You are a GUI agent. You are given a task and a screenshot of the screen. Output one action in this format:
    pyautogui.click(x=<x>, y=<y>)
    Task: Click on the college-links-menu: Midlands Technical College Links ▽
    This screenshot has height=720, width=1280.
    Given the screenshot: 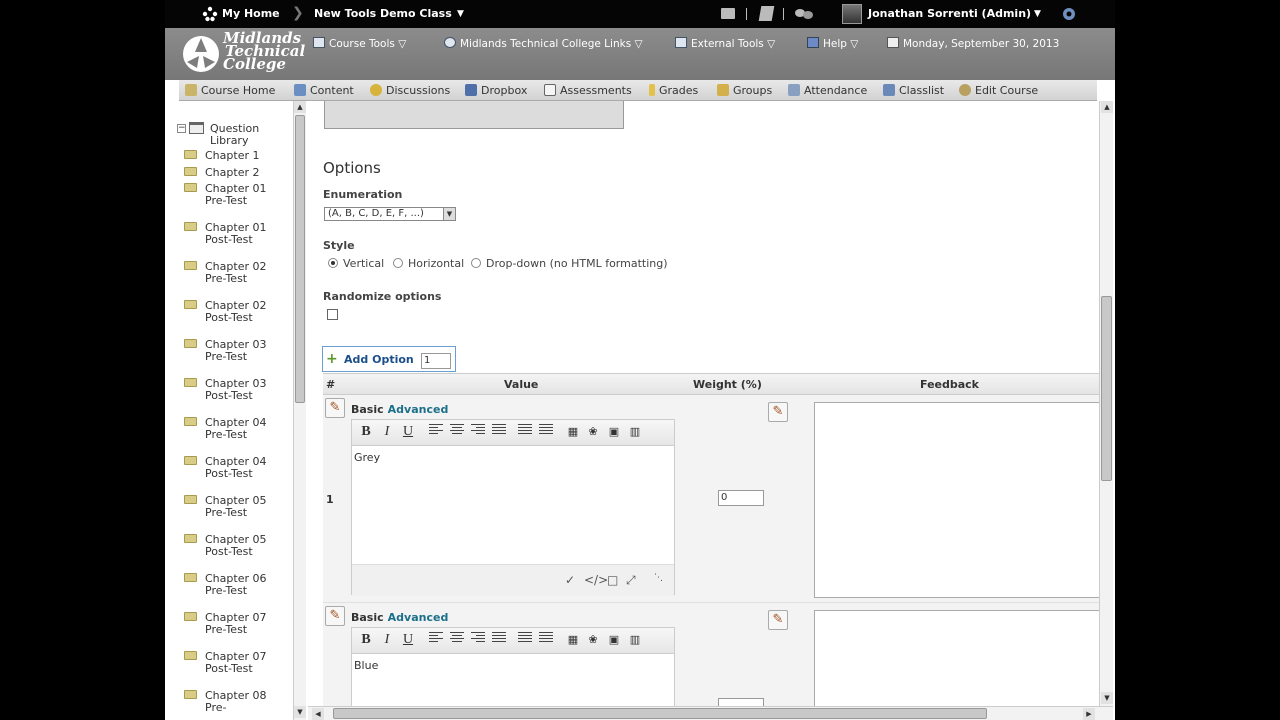 What is the action you would take?
    pyautogui.click(x=543, y=44)
    